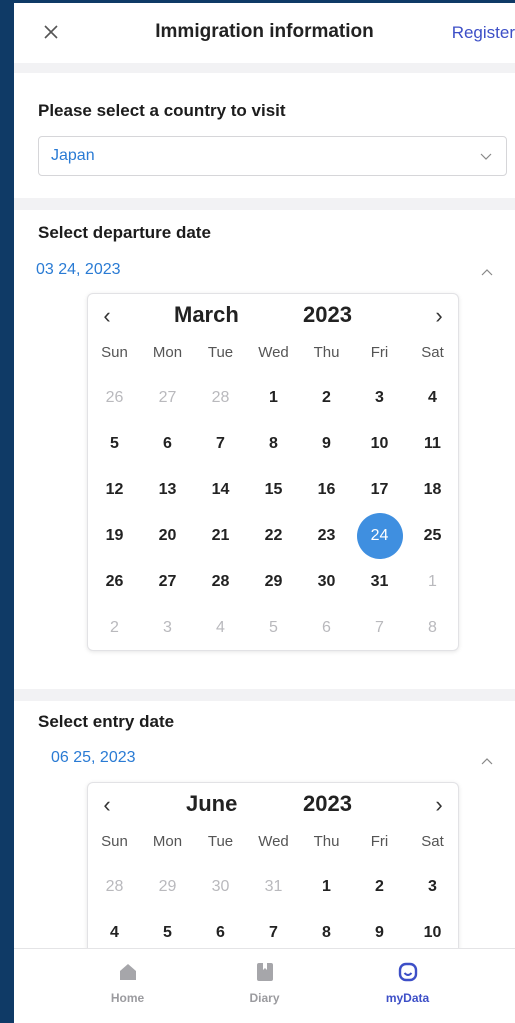 Image resolution: width=515 pixels, height=1023 pixels. I want to click on calendar-day: 11, so click(432, 444).